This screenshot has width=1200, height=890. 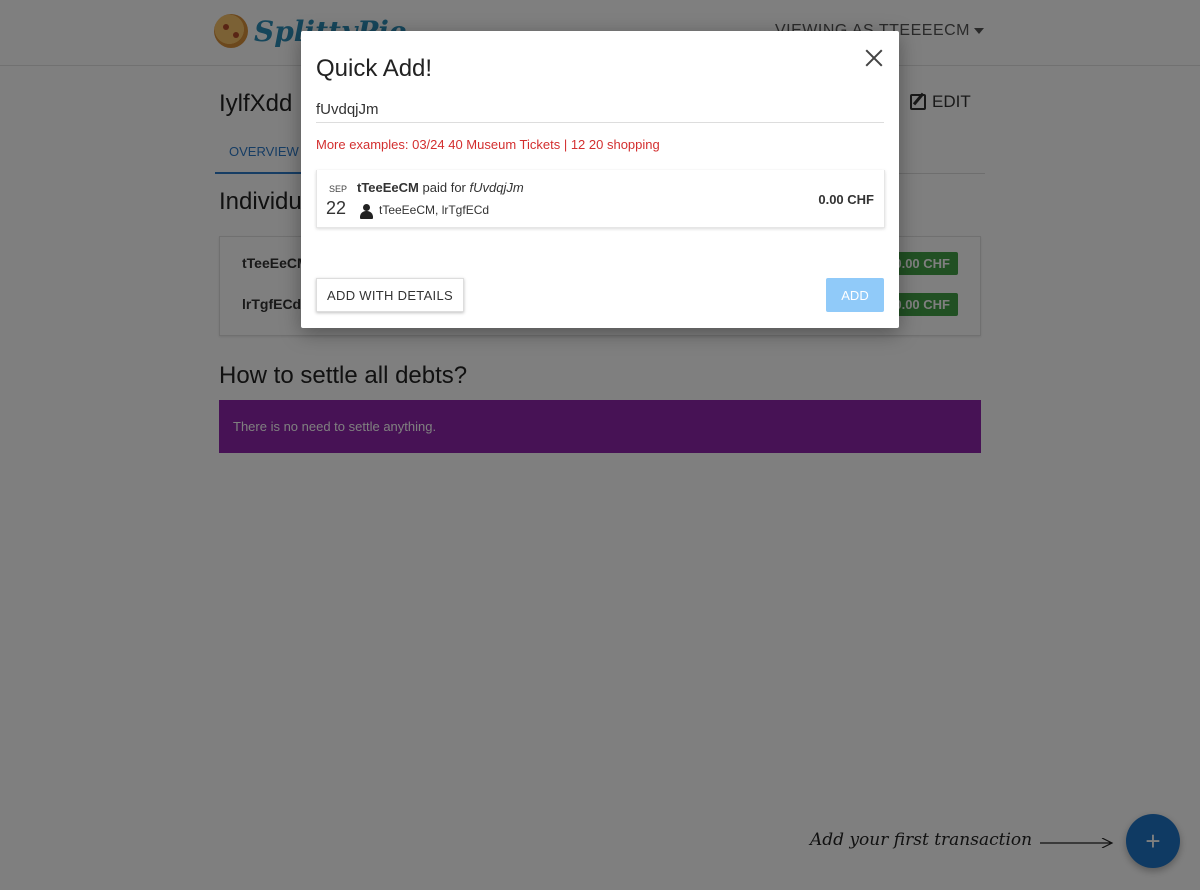 What do you see at coordinates (874, 58) in the screenshot?
I see `close-icon` at bounding box center [874, 58].